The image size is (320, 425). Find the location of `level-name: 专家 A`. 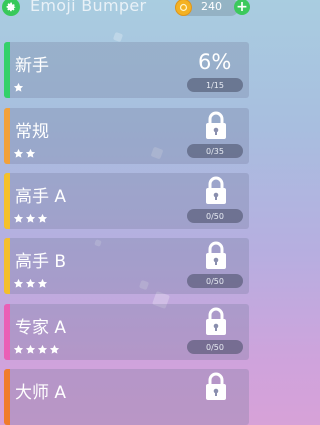

level-name: 专家 A is located at coordinates (41, 328).